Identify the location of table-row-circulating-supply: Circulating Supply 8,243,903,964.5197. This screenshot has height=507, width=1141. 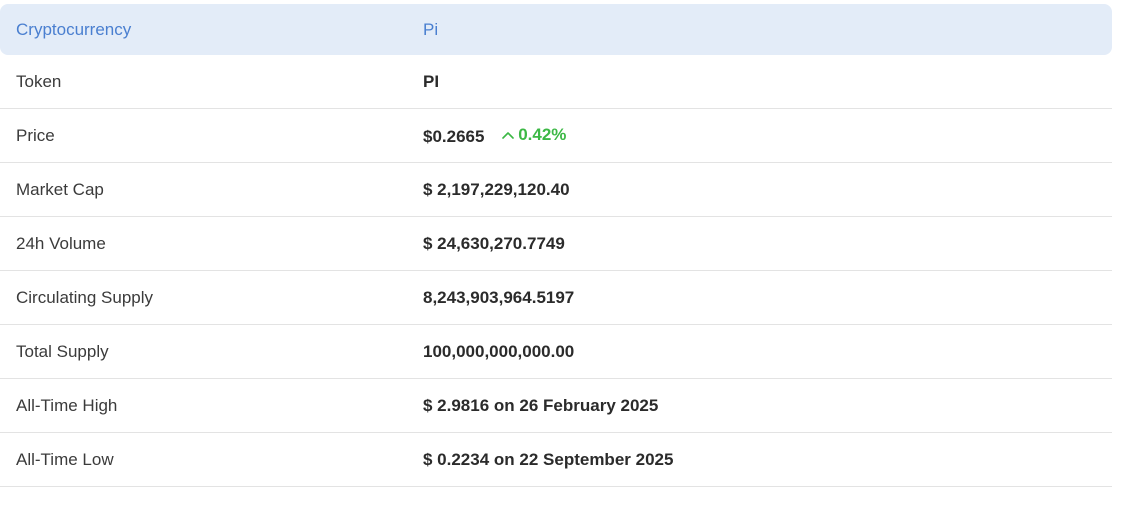
(556, 298).